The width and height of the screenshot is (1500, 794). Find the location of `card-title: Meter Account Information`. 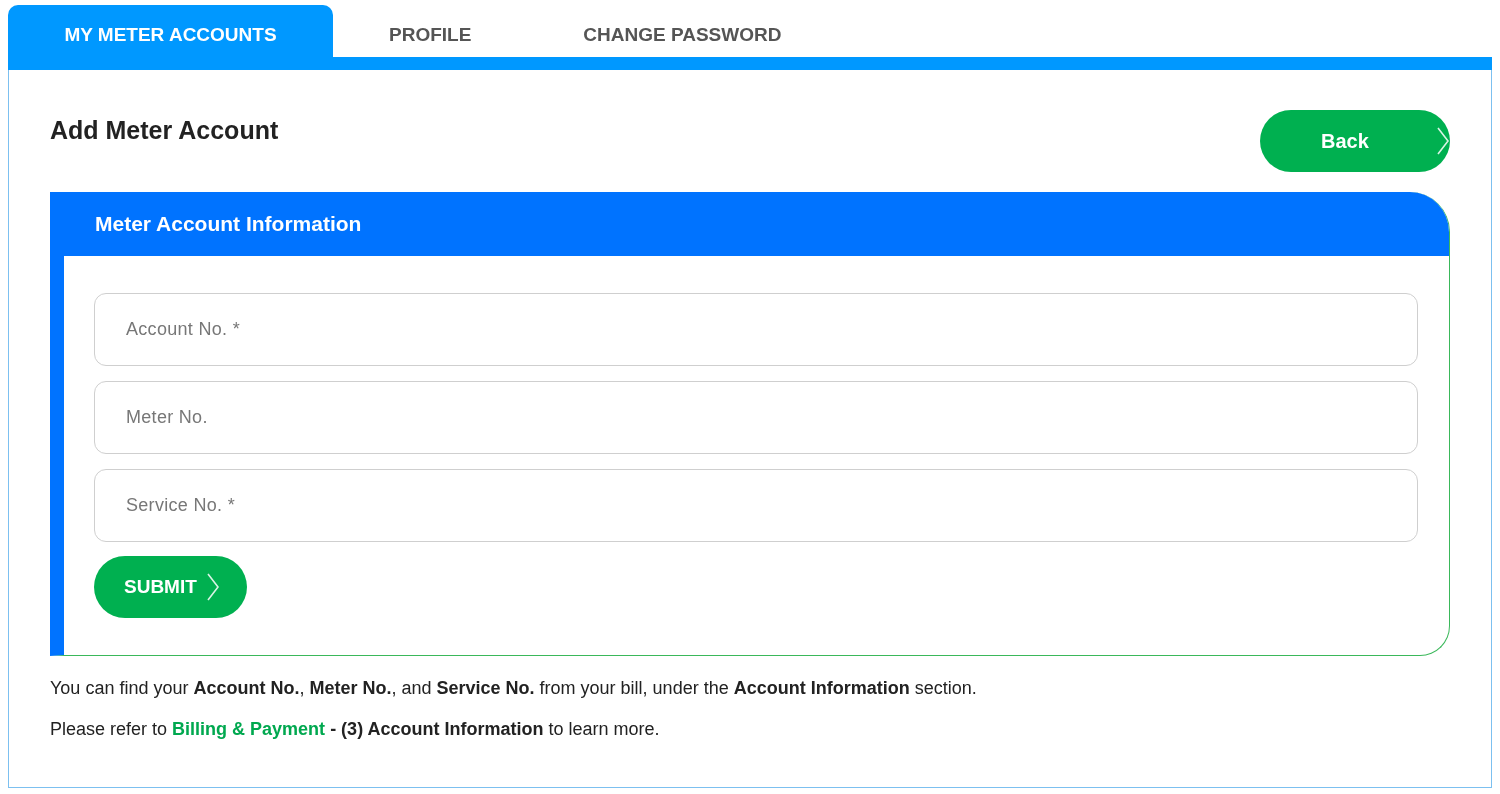

card-title: Meter Account Information is located at coordinates (756, 224).